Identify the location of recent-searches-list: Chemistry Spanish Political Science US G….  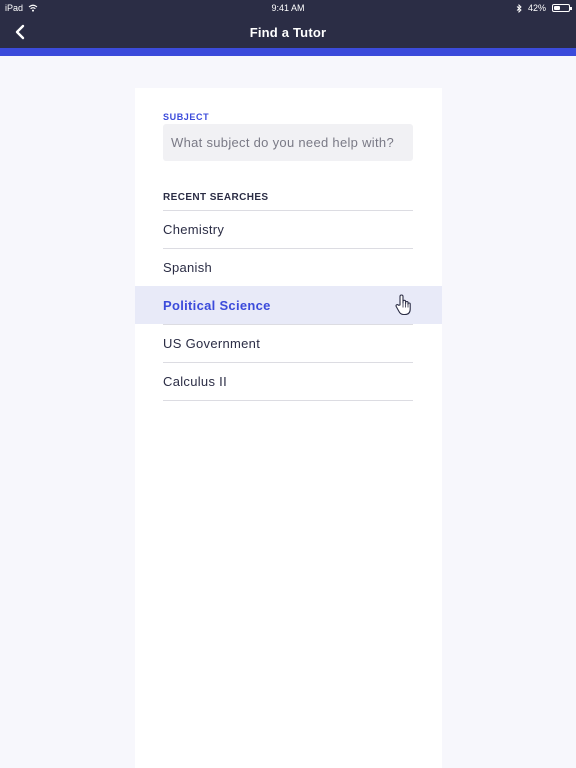
(288, 305).